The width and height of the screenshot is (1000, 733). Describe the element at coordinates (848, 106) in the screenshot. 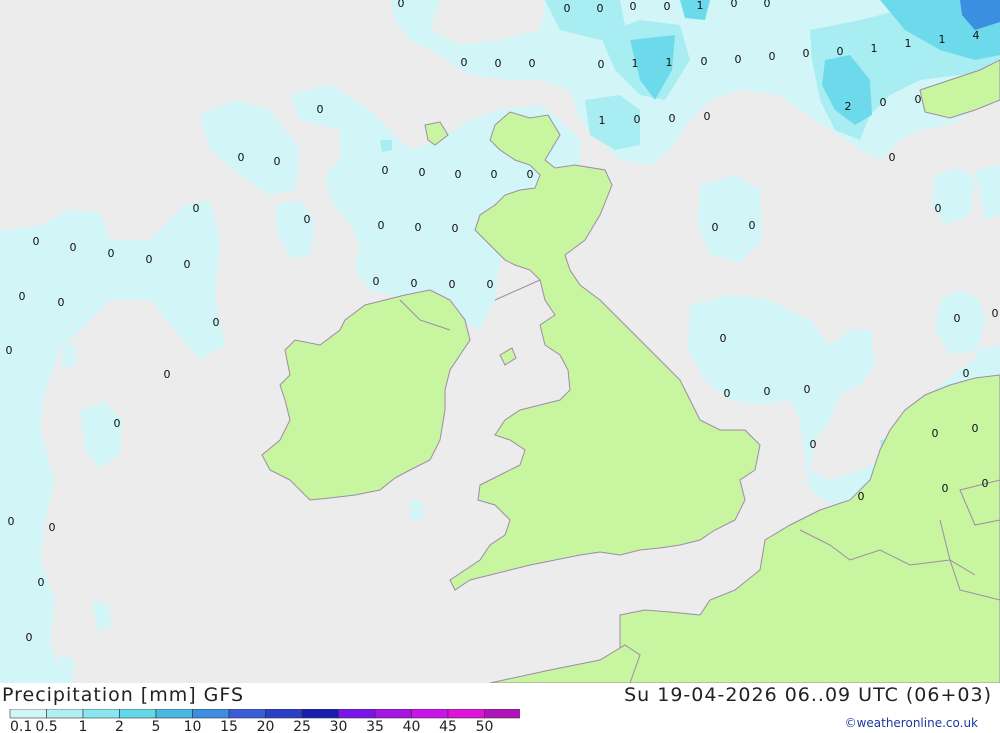

I see `grid-value-label: 2` at that location.